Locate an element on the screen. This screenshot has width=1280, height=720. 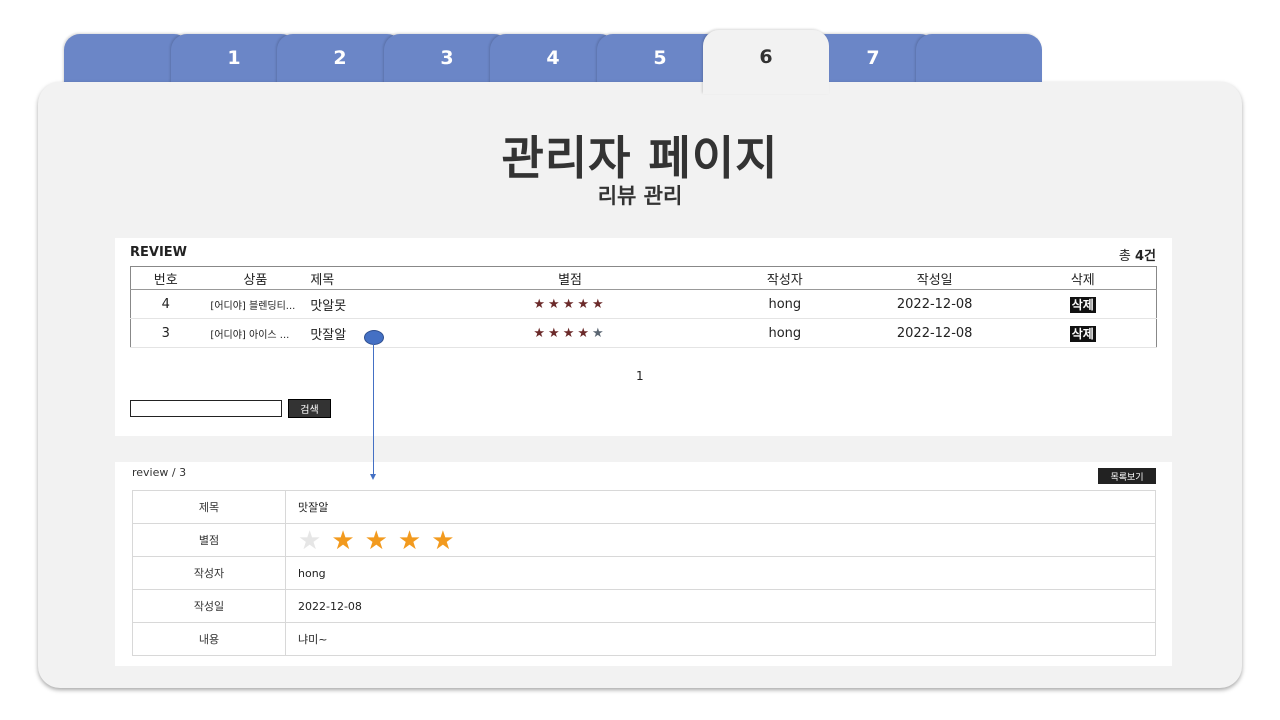
search-button: 검색 is located at coordinates (309, 408).